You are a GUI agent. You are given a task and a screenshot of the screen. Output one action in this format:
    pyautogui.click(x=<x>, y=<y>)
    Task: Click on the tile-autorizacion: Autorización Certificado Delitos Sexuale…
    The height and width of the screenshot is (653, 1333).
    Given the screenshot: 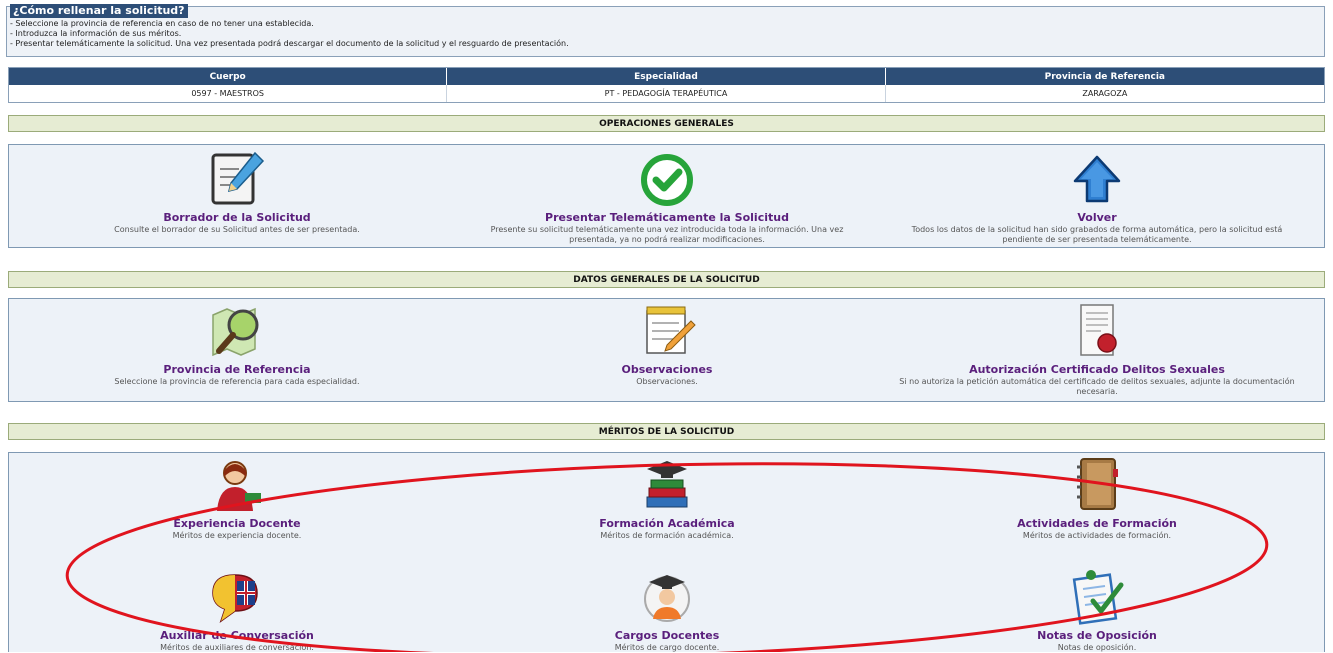 What is the action you would take?
    pyautogui.click(x=1097, y=349)
    